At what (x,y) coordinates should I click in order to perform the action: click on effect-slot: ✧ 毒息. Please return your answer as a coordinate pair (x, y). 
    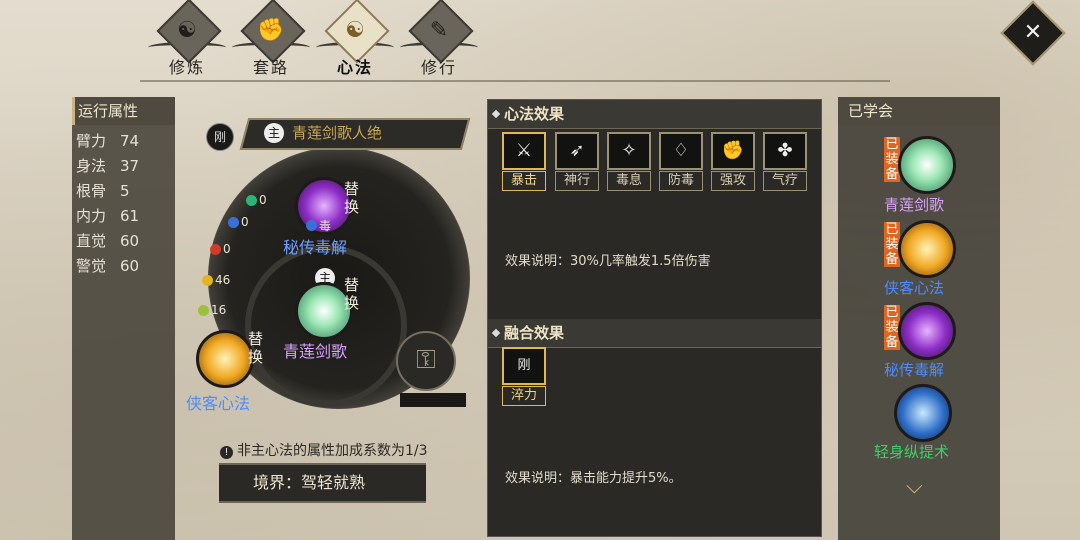
    Looking at the image, I should click on (630, 161).